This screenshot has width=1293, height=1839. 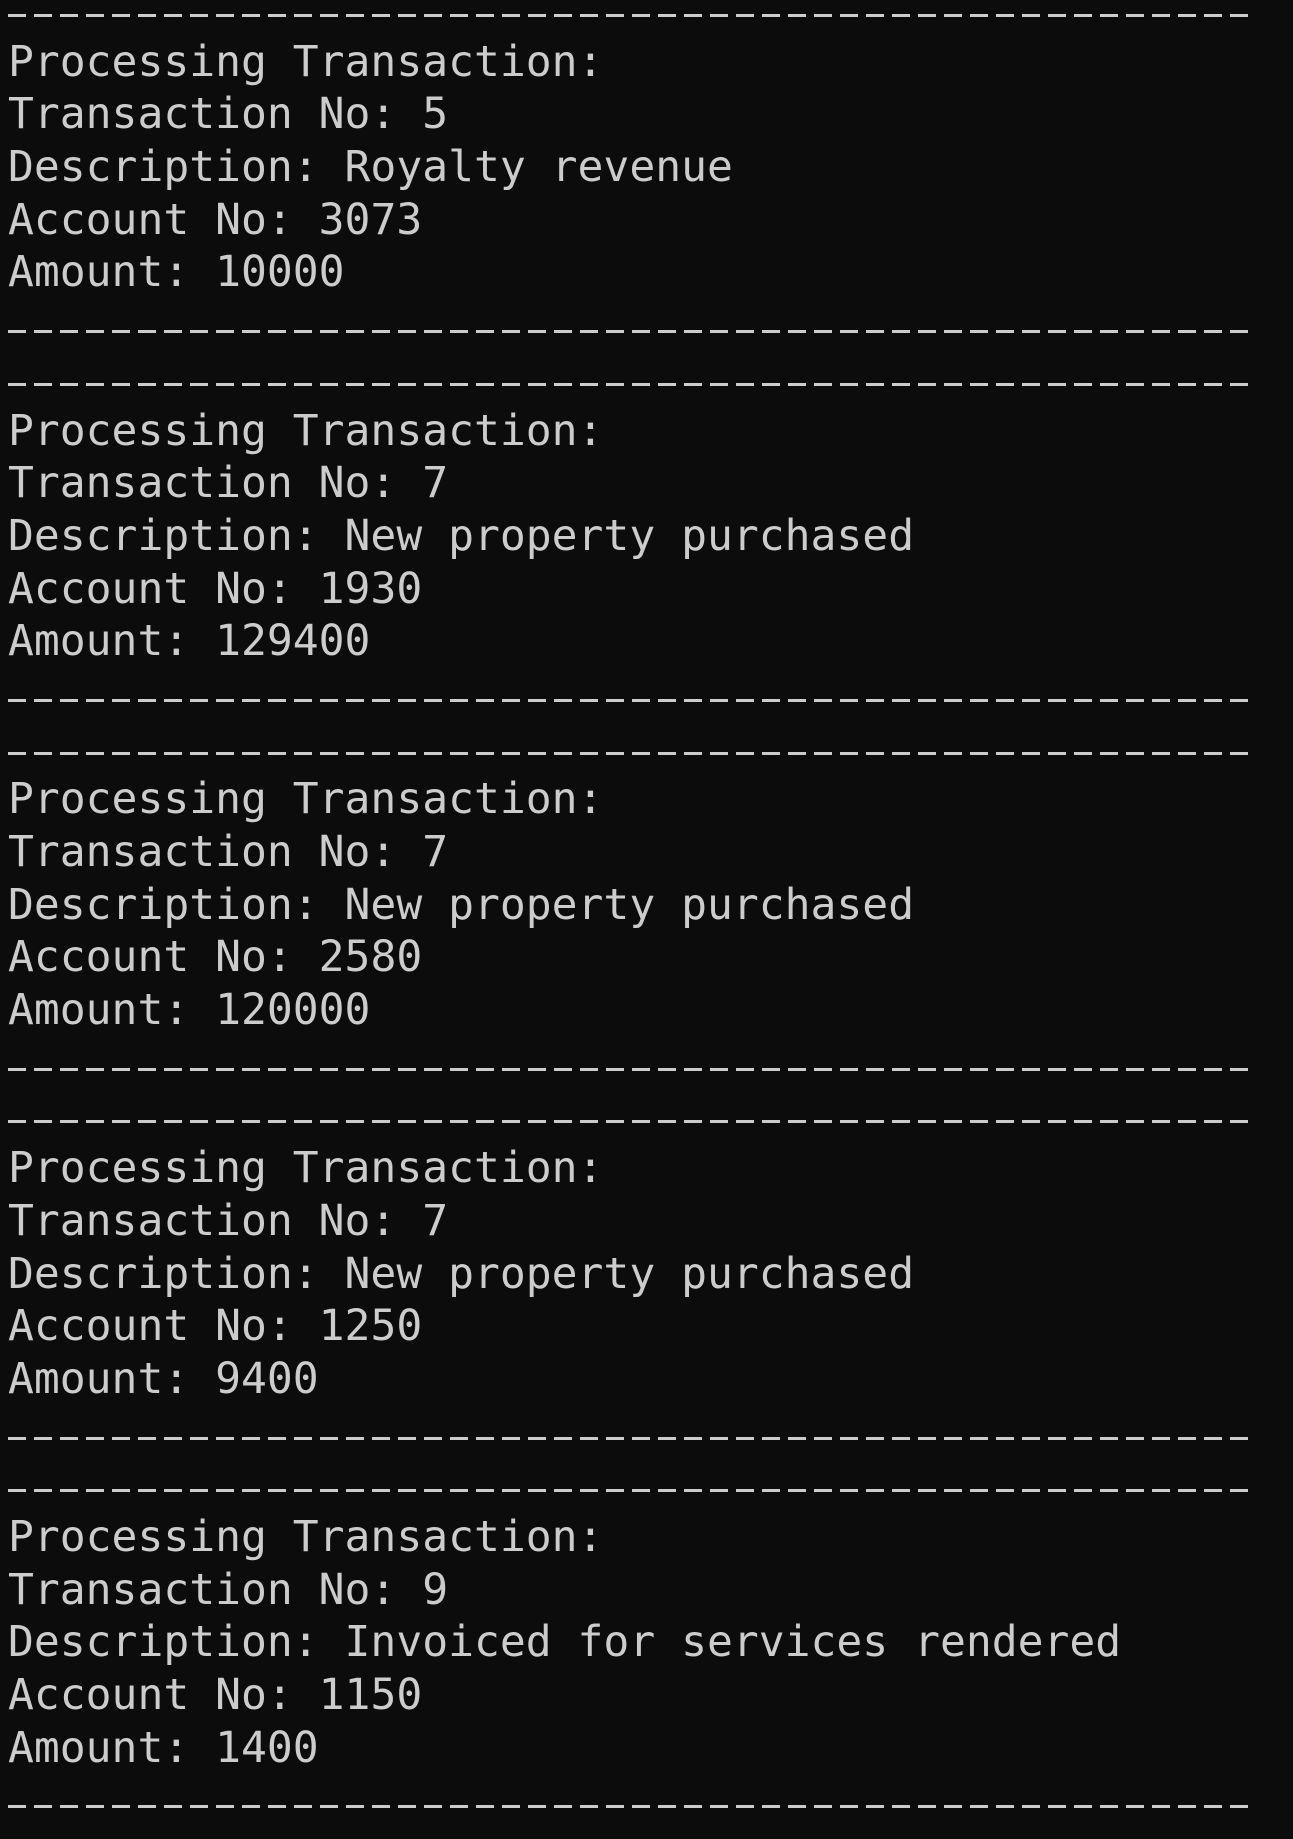 What do you see at coordinates (293, 1010) in the screenshot?
I see `amount-value: 120000` at bounding box center [293, 1010].